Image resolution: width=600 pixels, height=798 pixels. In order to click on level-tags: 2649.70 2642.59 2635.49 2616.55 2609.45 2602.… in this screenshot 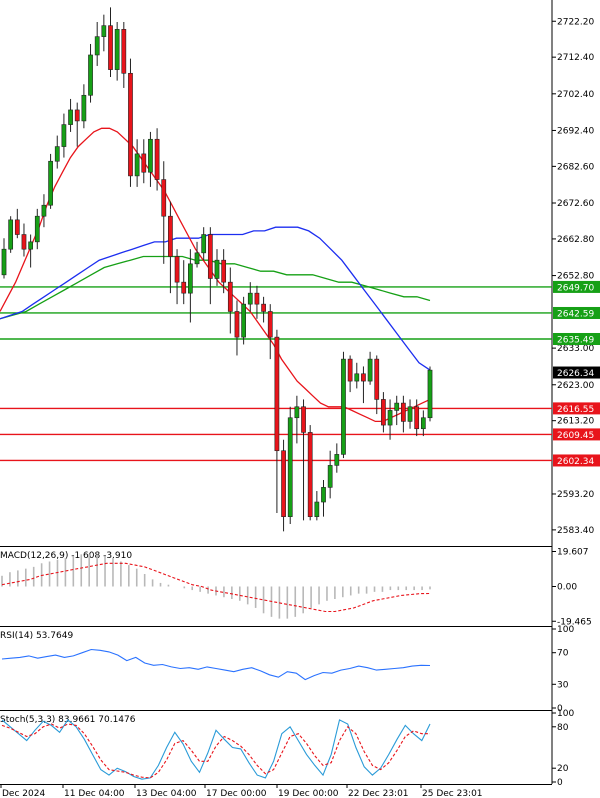, I will do `click(576, 373)`.